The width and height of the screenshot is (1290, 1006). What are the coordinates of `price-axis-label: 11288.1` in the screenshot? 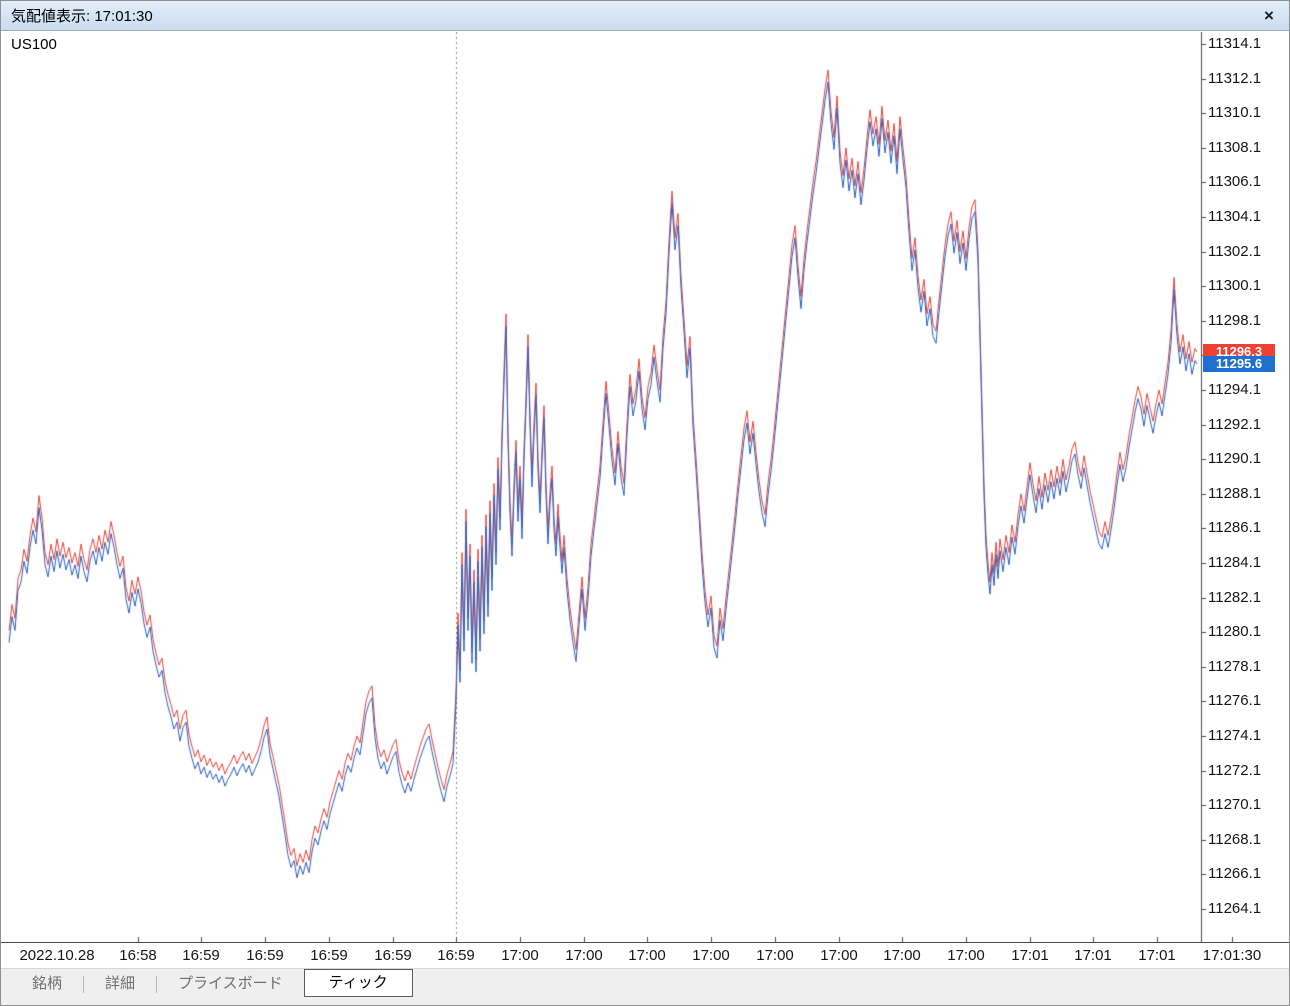 It's located at (1235, 493).